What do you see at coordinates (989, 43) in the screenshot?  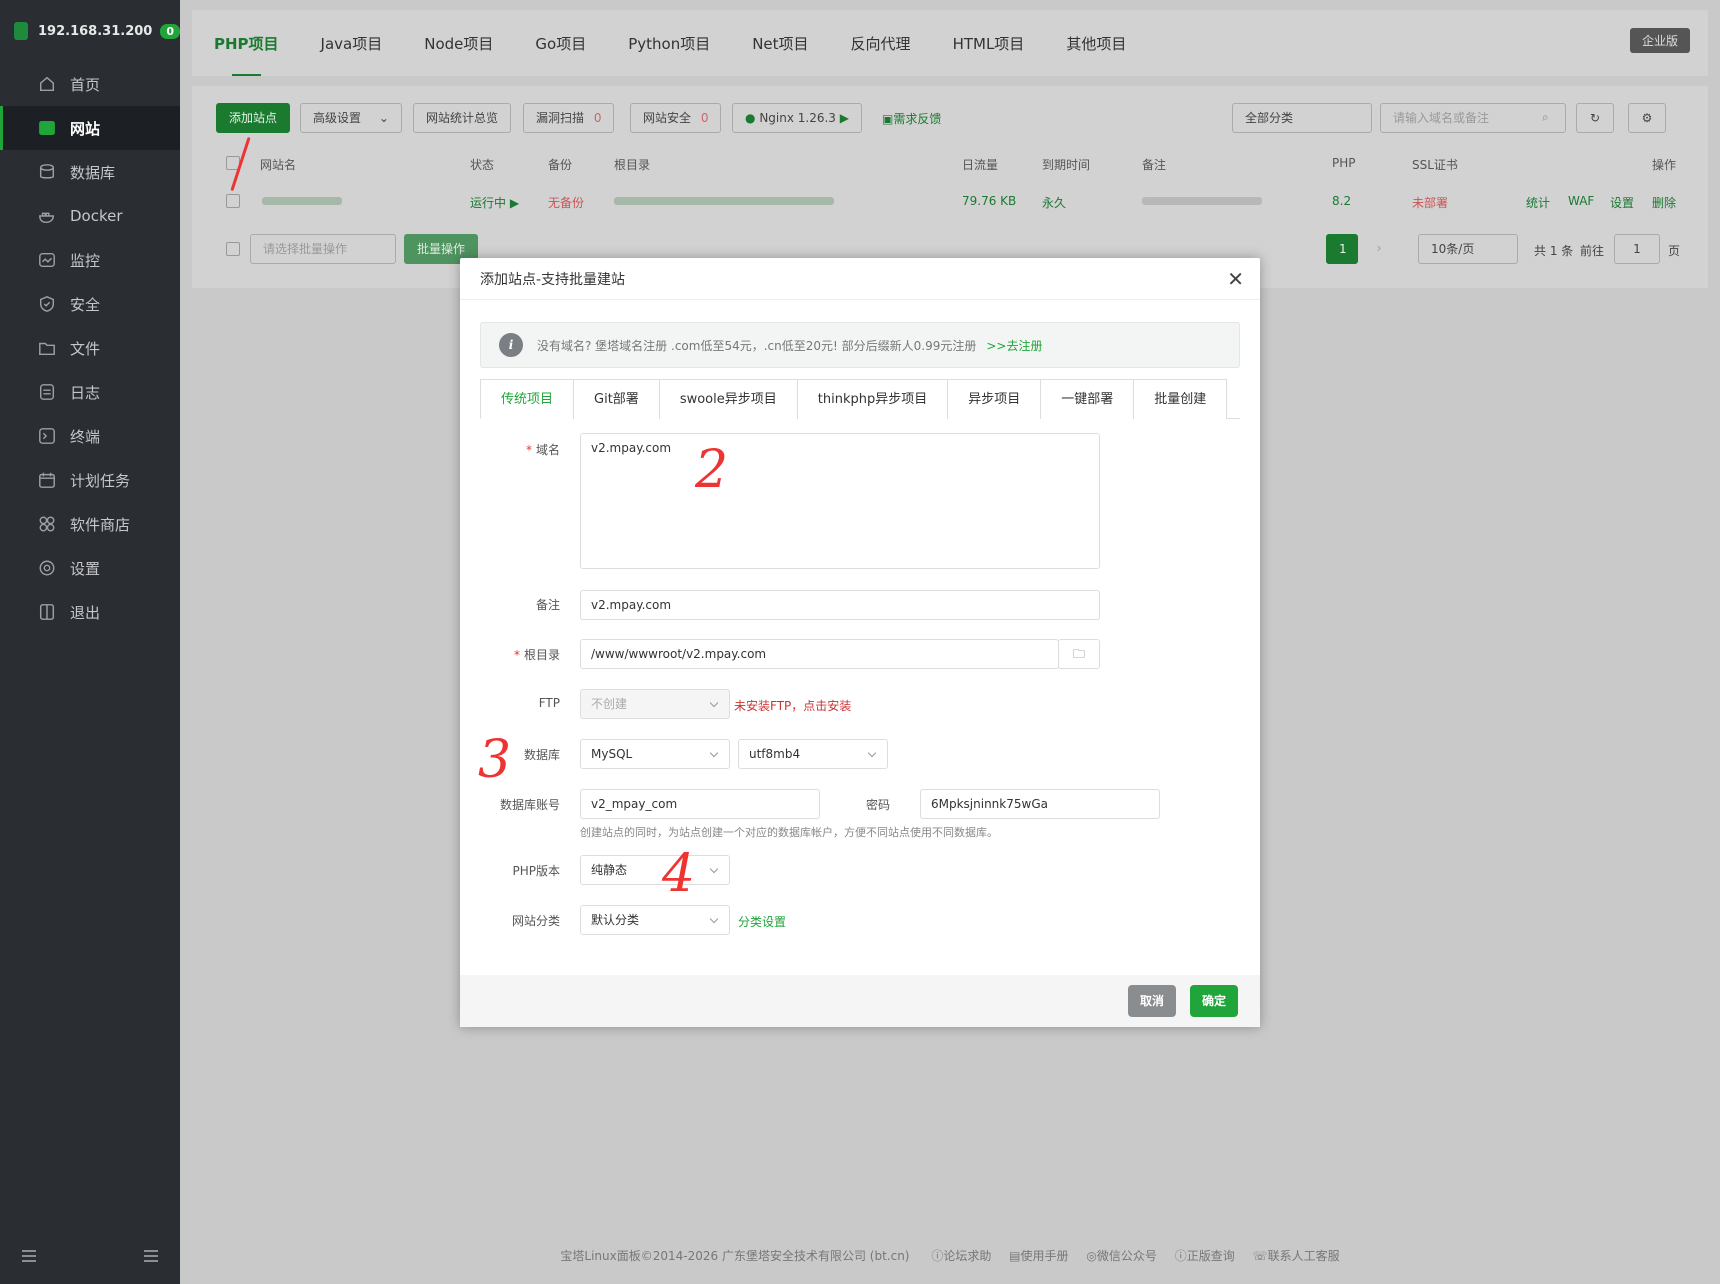 I see `tab-html: HTML项目` at bounding box center [989, 43].